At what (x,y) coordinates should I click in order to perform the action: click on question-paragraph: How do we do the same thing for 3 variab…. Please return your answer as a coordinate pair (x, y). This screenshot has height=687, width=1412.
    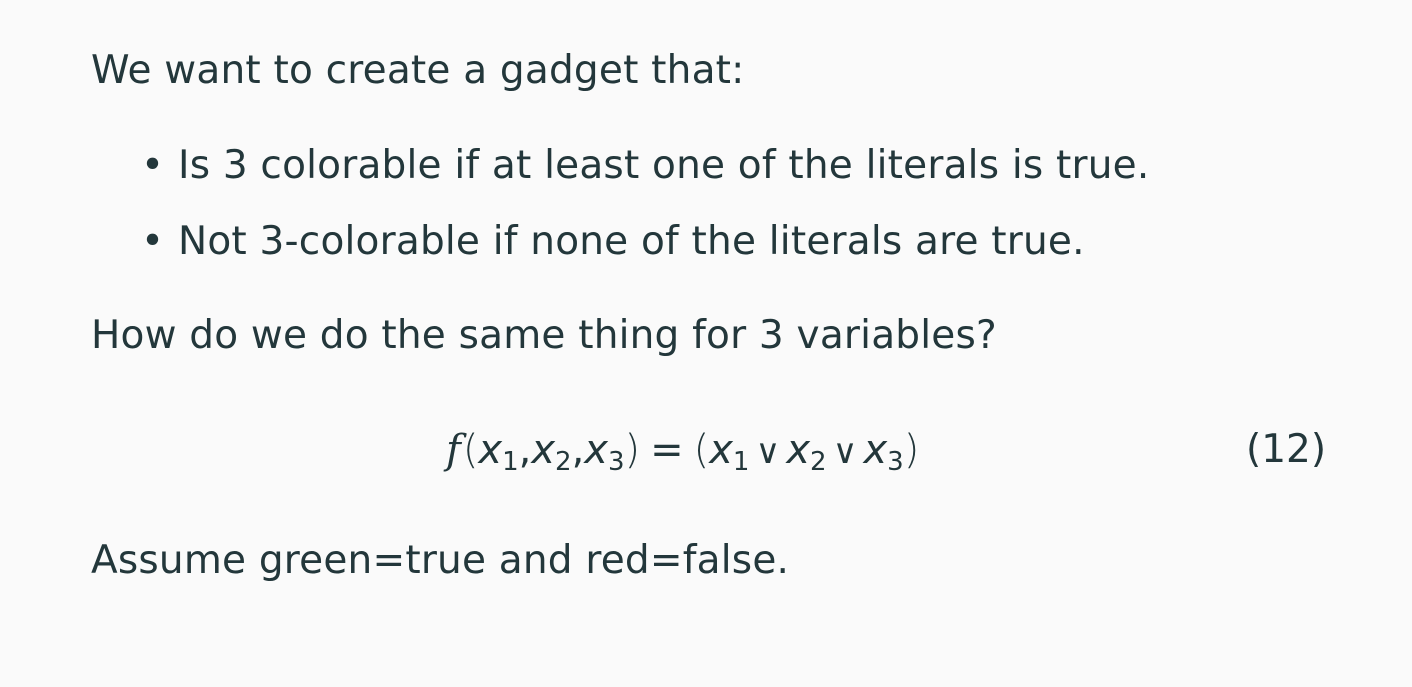
    Looking at the image, I should click on (544, 335).